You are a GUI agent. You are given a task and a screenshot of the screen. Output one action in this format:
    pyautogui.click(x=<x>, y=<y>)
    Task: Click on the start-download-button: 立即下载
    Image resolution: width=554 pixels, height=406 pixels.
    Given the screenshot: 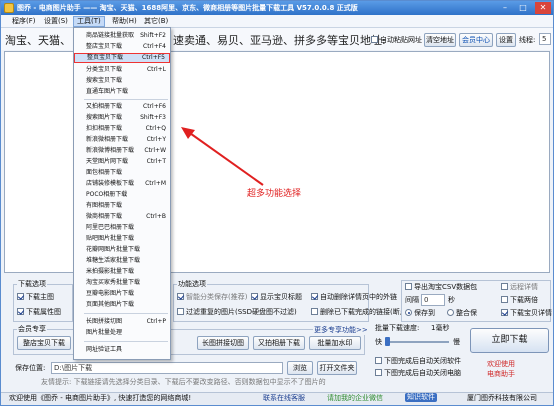 What is the action you would take?
    pyautogui.click(x=509, y=340)
    